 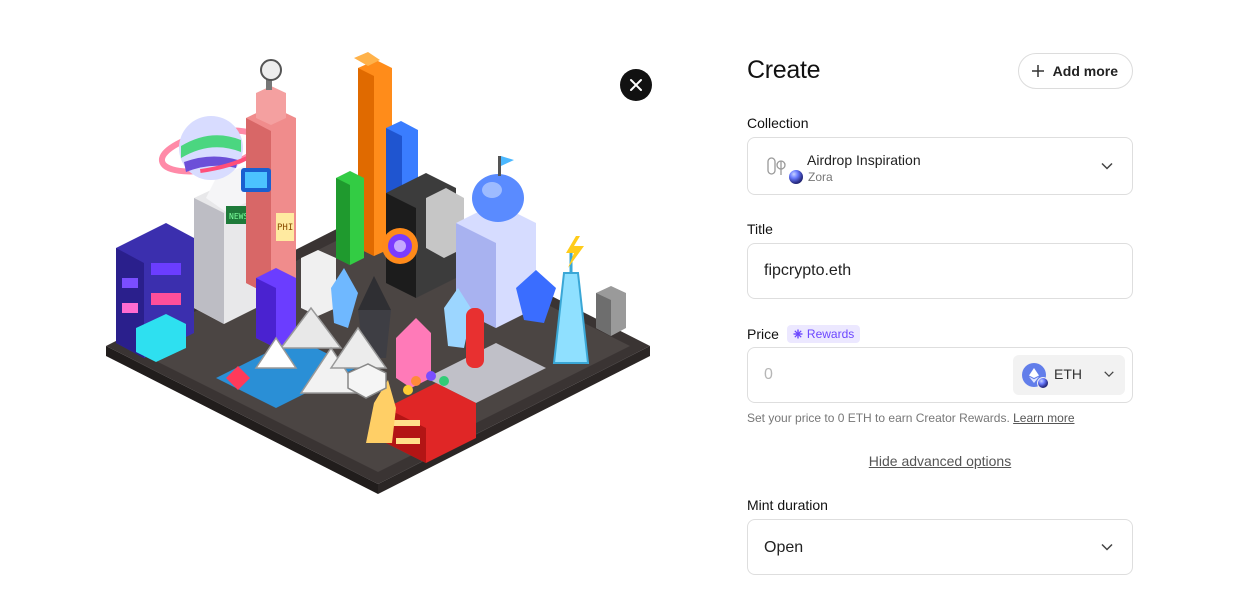 I want to click on price-field-box: ETH, so click(x=940, y=375).